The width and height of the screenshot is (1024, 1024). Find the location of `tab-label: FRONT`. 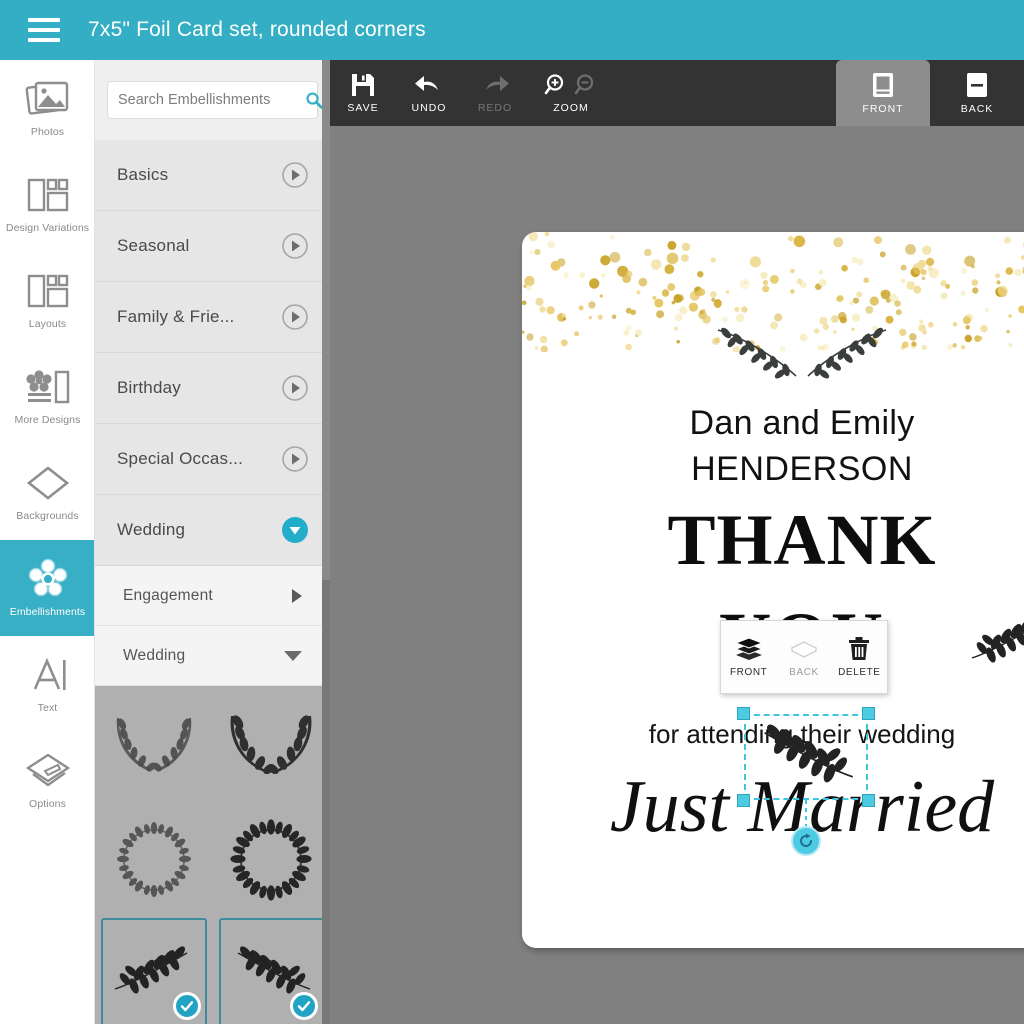

tab-label: FRONT is located at coordinates (883, 108).